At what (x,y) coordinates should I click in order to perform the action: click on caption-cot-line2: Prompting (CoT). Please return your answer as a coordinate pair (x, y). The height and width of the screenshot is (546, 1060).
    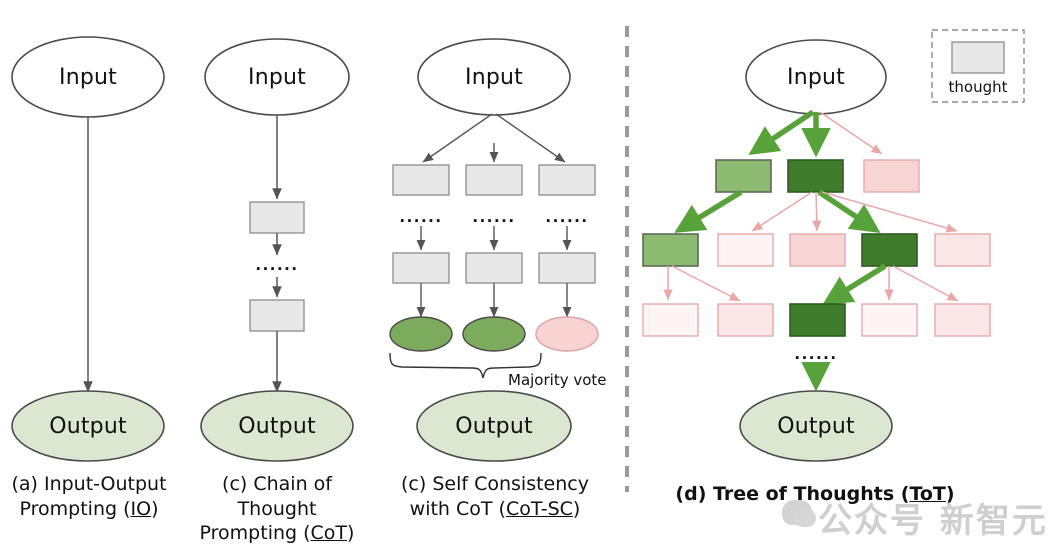
    Looking at the image, I should click on (277, 533).